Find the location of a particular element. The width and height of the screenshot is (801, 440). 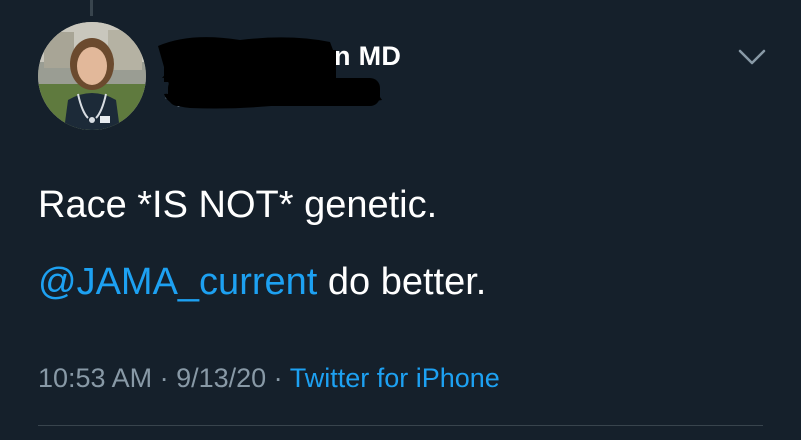

tweet-metadata: 10:53 AM · 9/13/20 · Twitter for iPhone is located at coordinates (269, 378).